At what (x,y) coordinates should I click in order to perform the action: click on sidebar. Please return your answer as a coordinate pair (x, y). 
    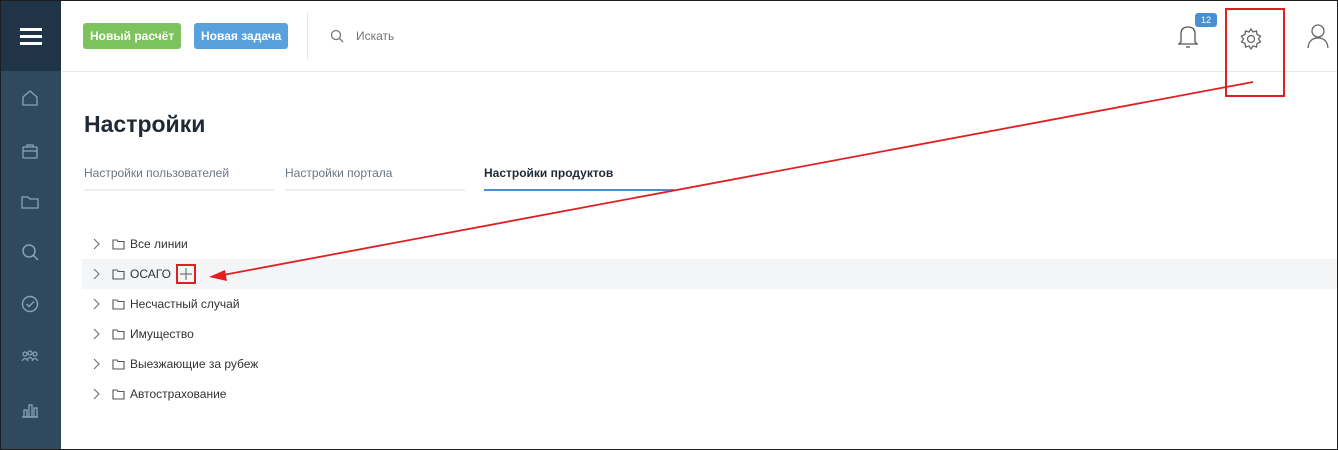
    Looking at the image, I should click on (31, 225).